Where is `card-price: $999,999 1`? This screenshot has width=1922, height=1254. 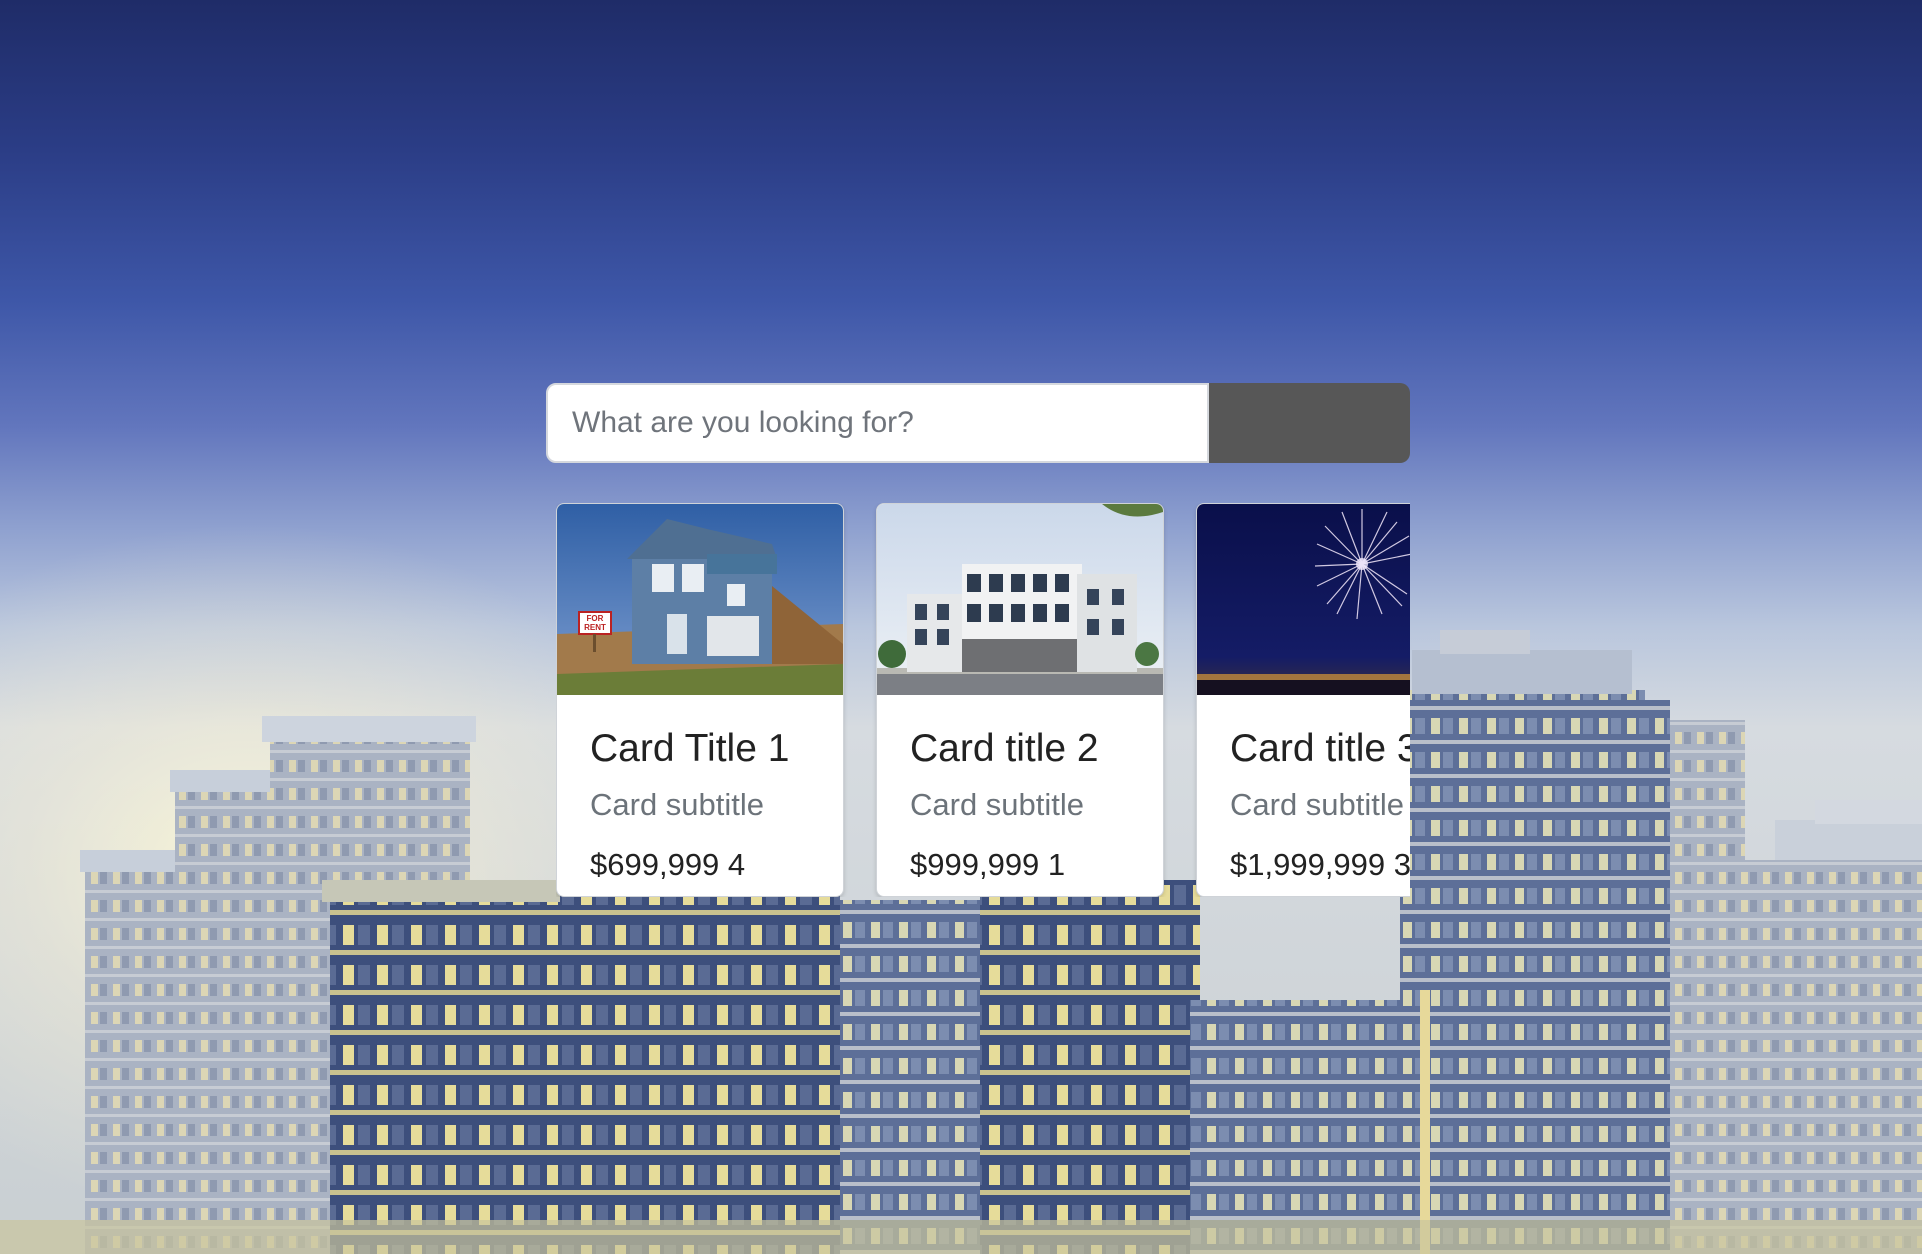 card-price: $999,999 1 is located at coordinates (988, 864).